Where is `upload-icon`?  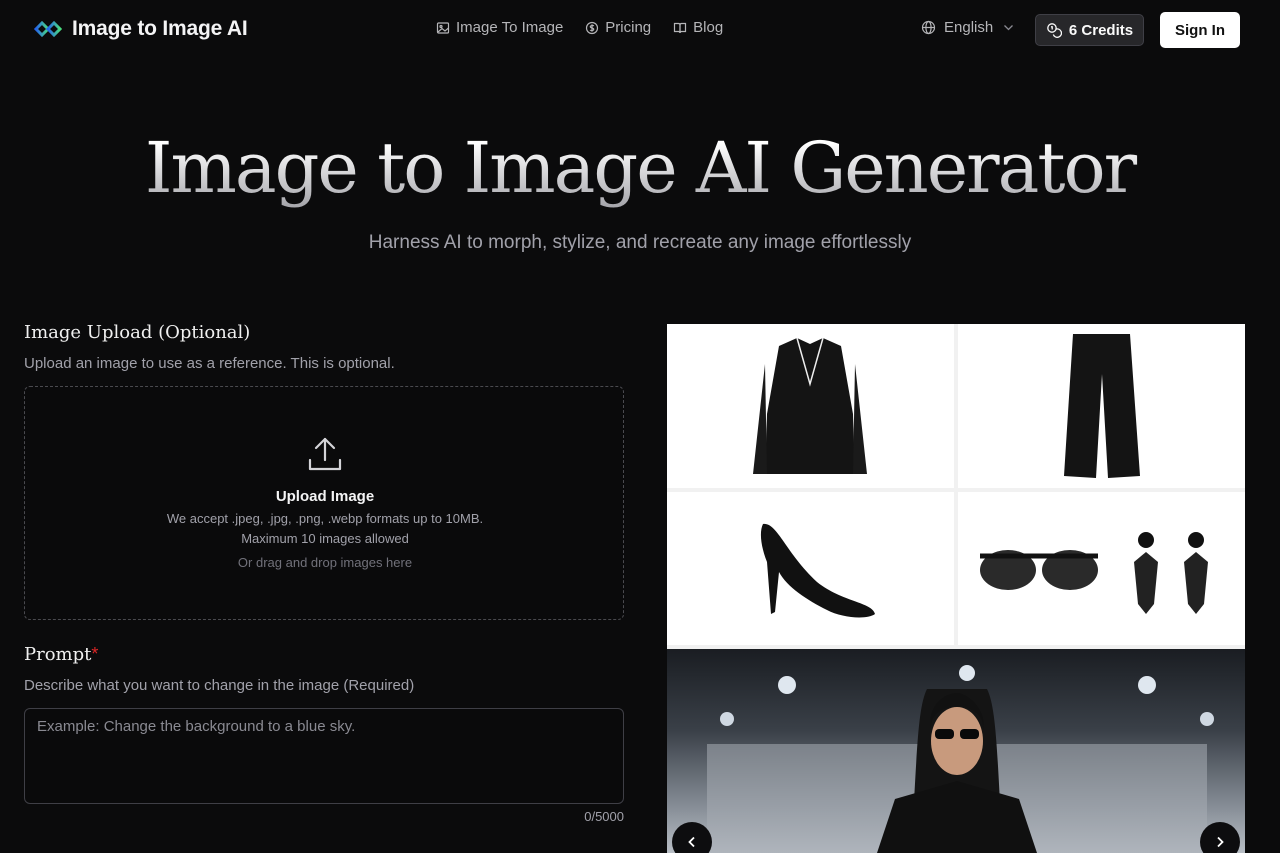 upload-icon is located at coordinates (325, 454).